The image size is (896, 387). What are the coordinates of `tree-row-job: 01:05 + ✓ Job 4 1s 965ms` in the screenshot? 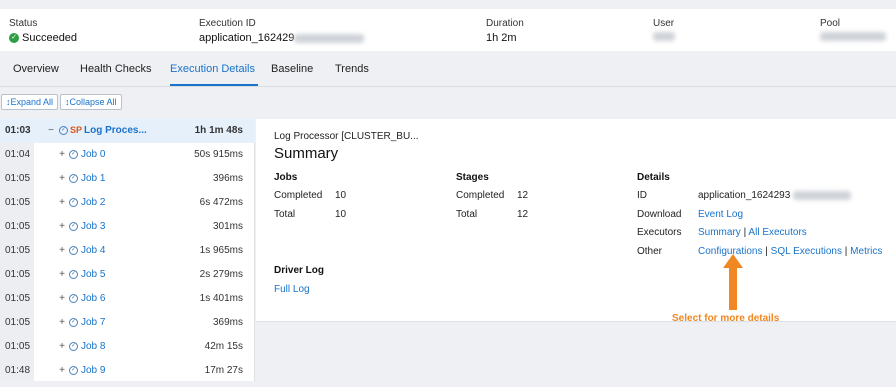 It's located at (127, 251).